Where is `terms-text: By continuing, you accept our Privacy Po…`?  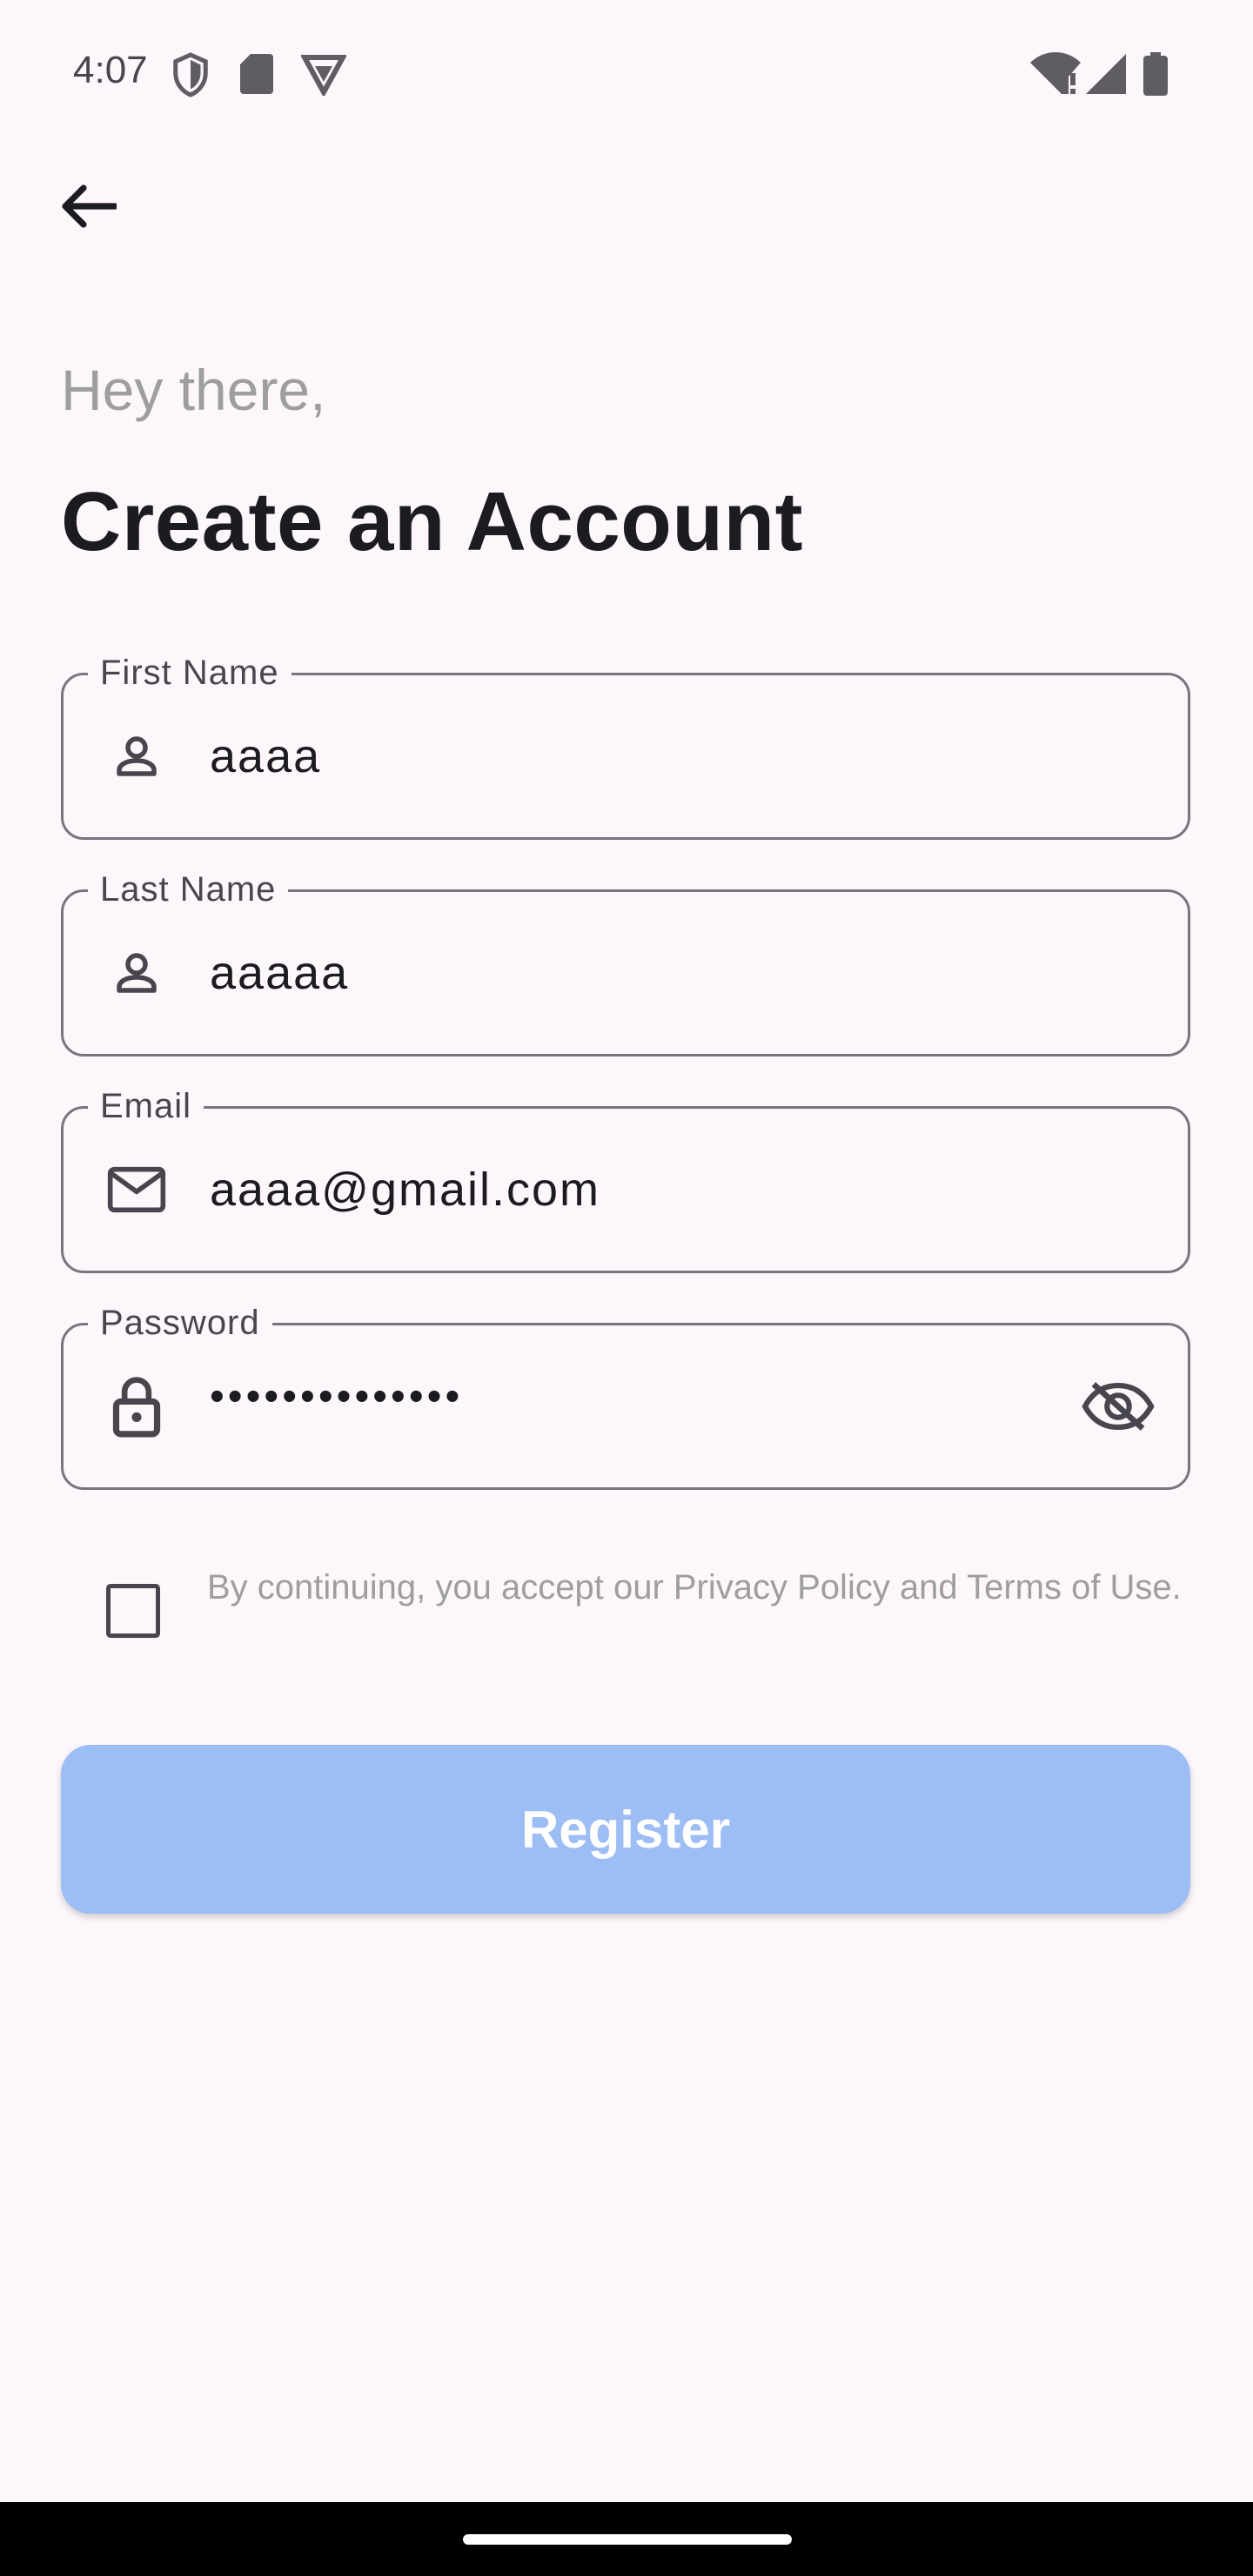 terms-text: By continuing, you accept our Privacy Po… is located at coordinates (694, 1587).